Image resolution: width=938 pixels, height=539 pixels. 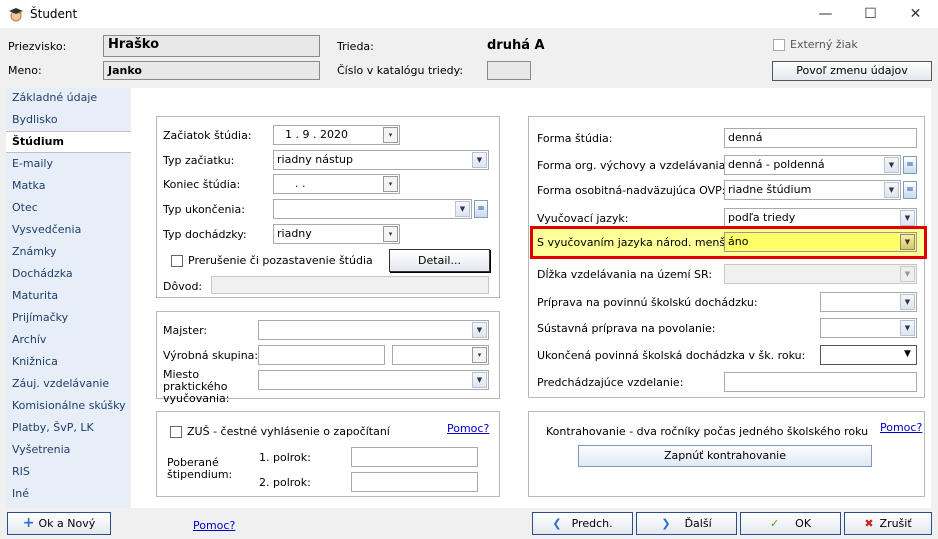 What do you see at coordinates (211, 46) in the screenshot?
I see `surname-field: Hraško` at bounding box center [211, 46].